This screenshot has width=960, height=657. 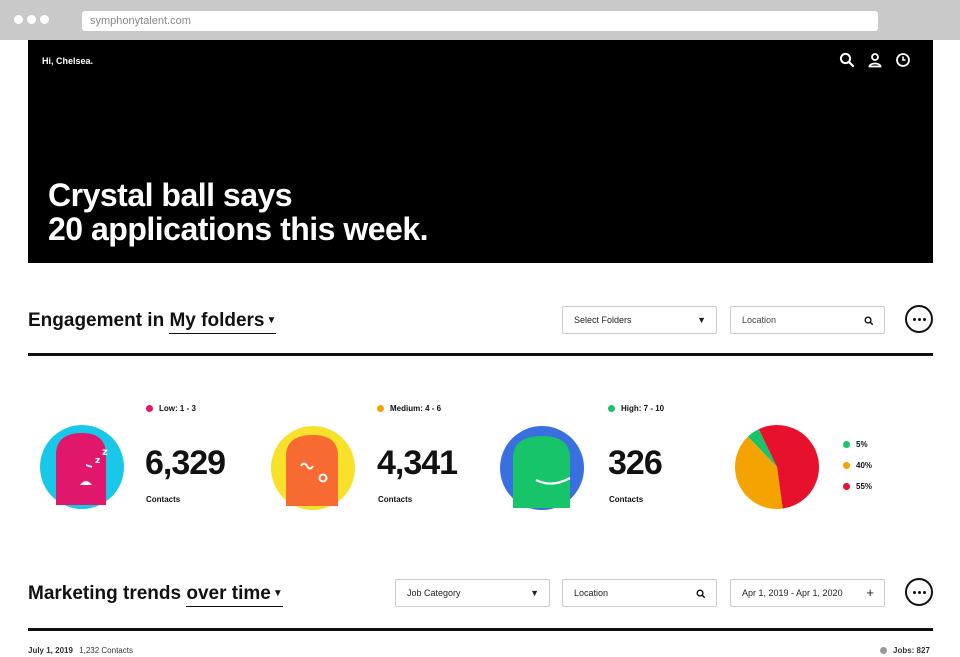 I want to click on browser-chrome: symphonytalent.com, so click(x=480, y=20).